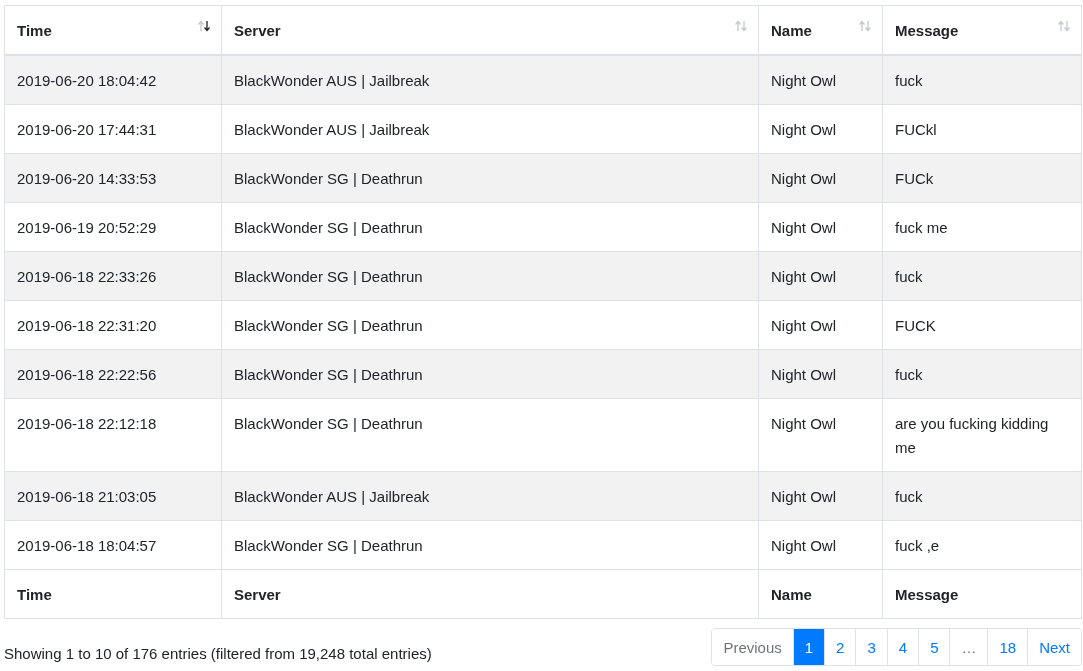 This screenshot has height=671, width=1083. What do you see at coordinates (113, 374) in the screenshot?
I see `table-cell: 2019-06-18 22:22:56` at bounding box center [113, 374].